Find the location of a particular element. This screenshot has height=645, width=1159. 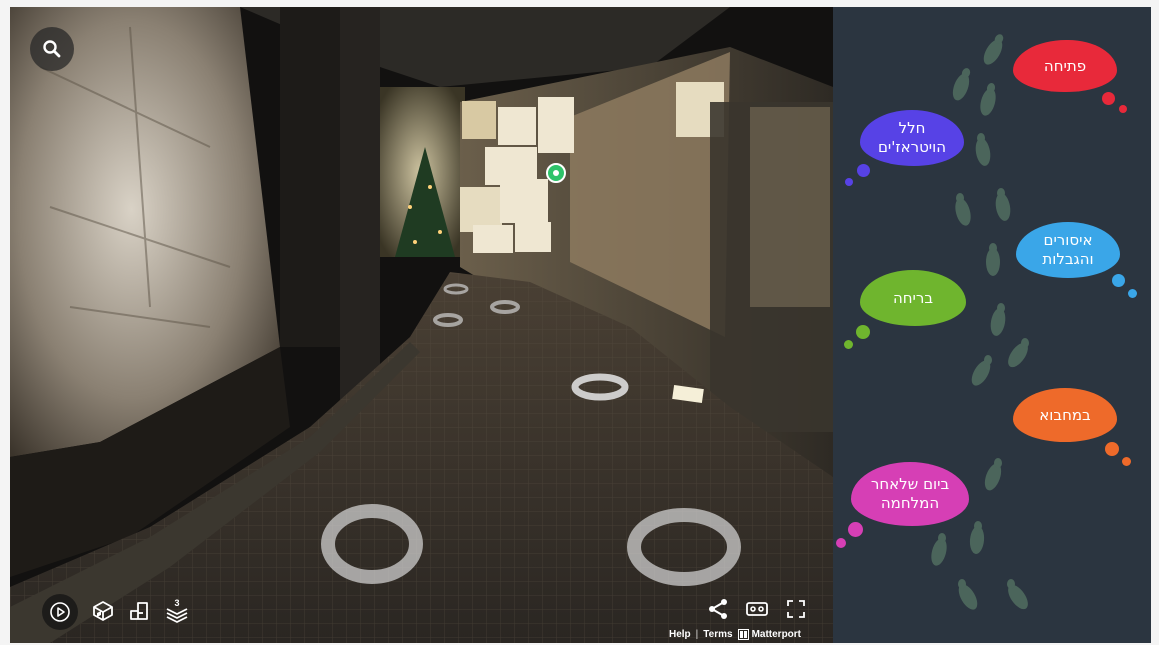

chapter-label: במחבוא is located at coordinates (1065, 414).